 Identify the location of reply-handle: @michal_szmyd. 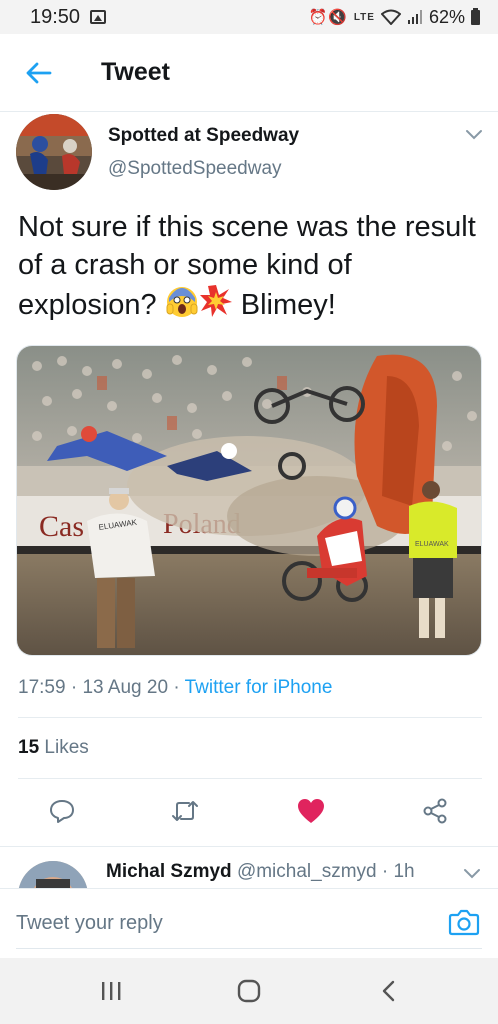
(307, 871).